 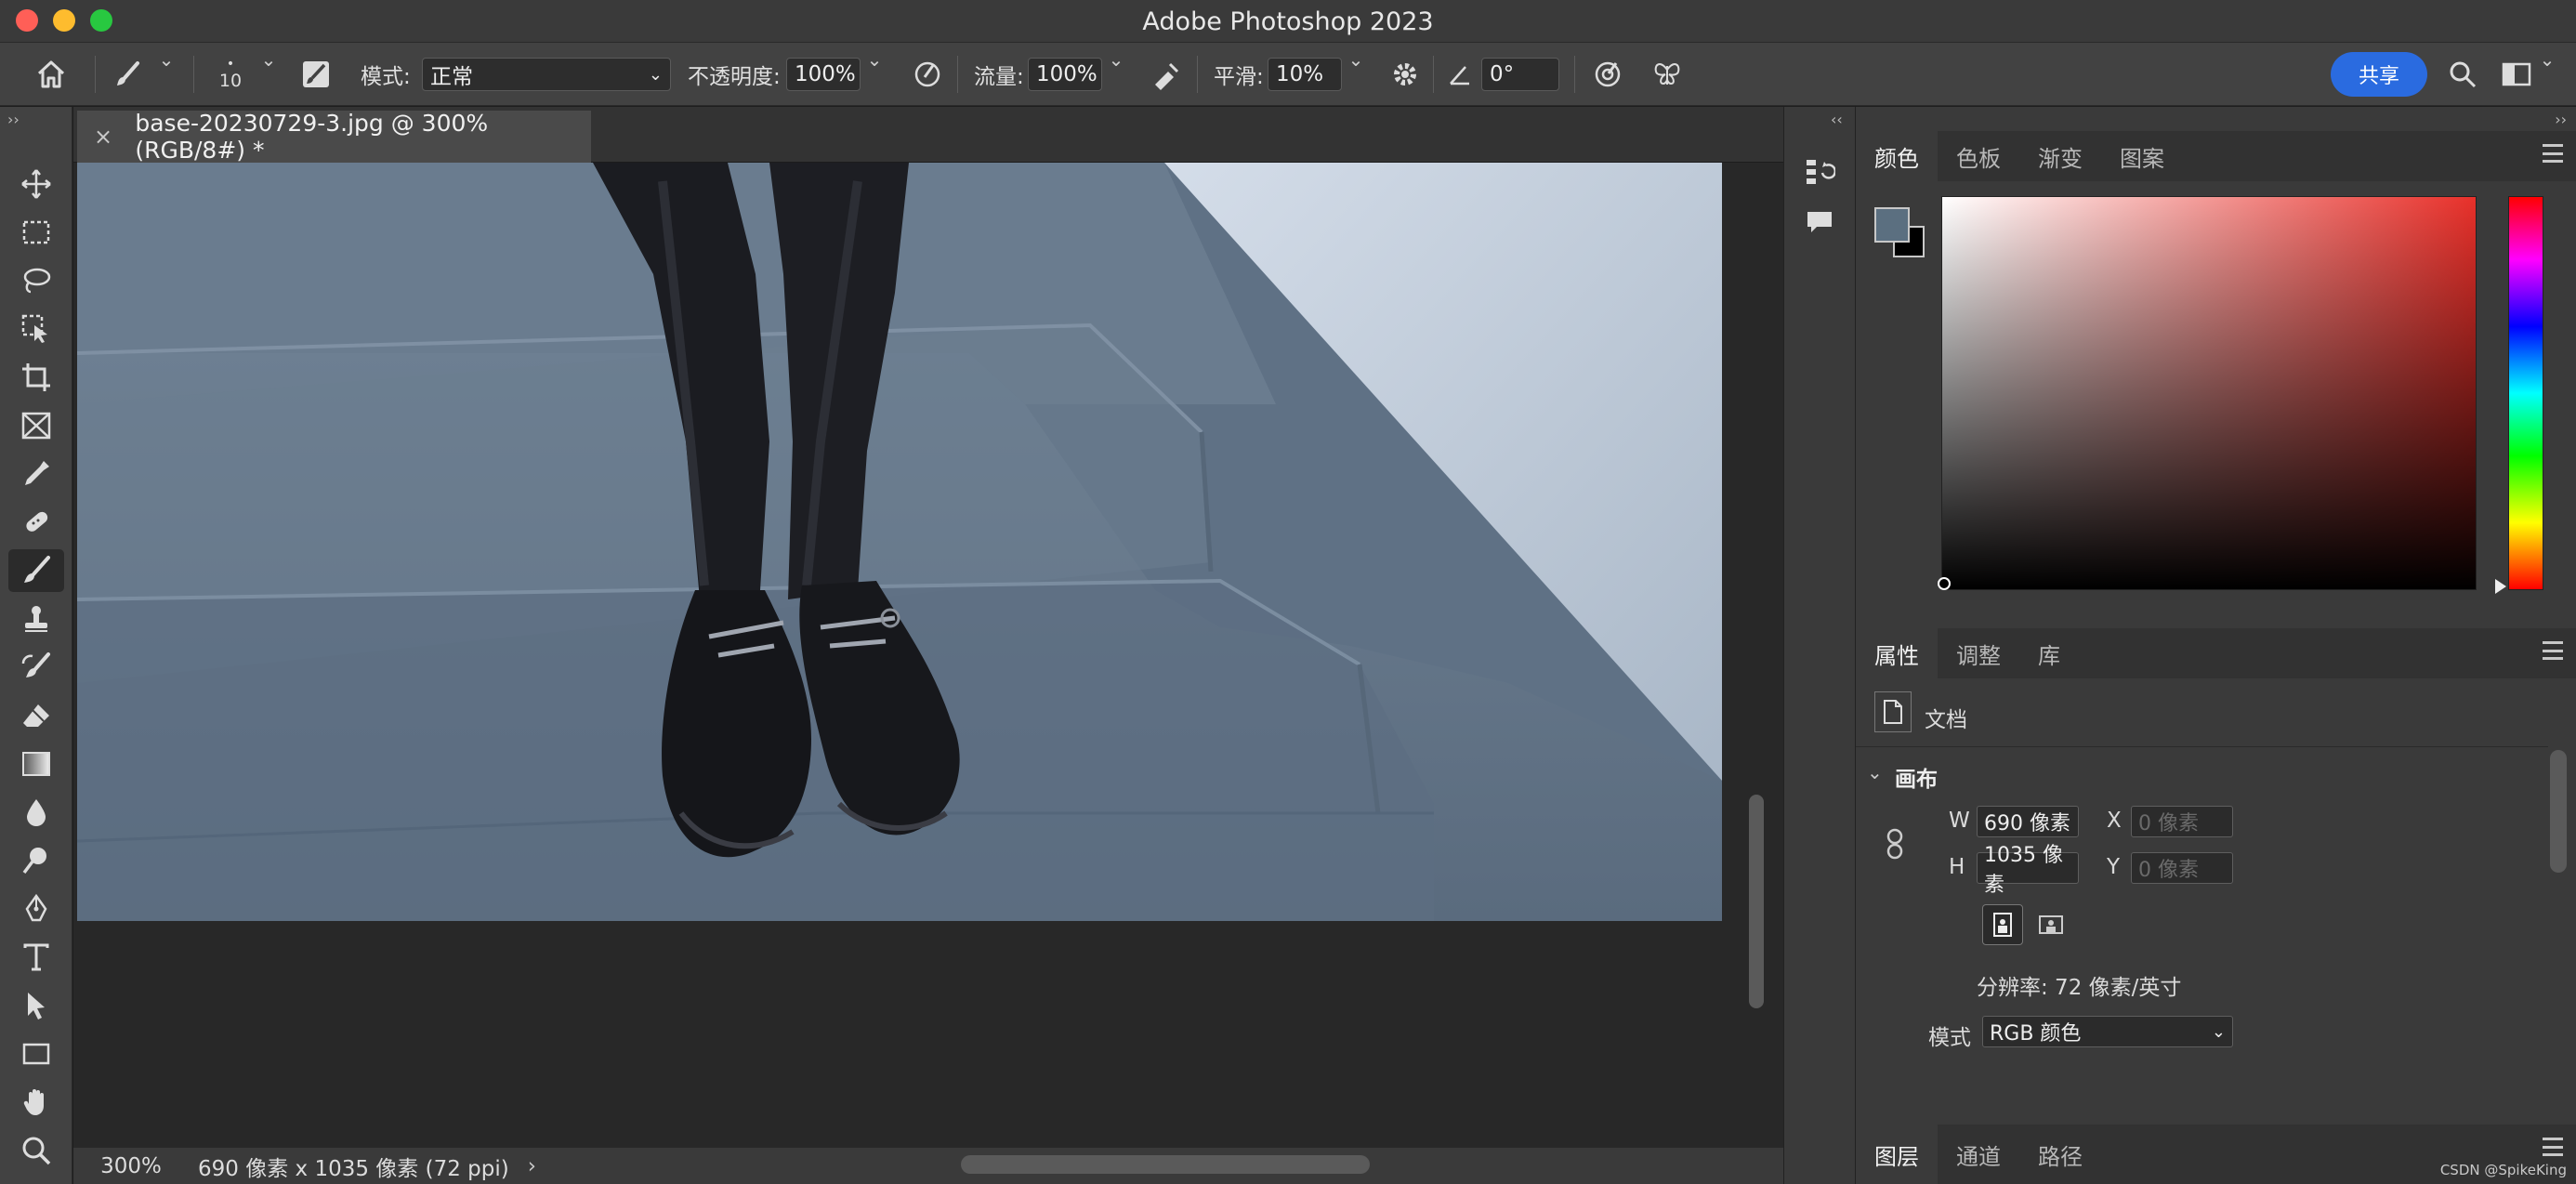 I want to click on history-brush-icon, so click(x=36, y=667).